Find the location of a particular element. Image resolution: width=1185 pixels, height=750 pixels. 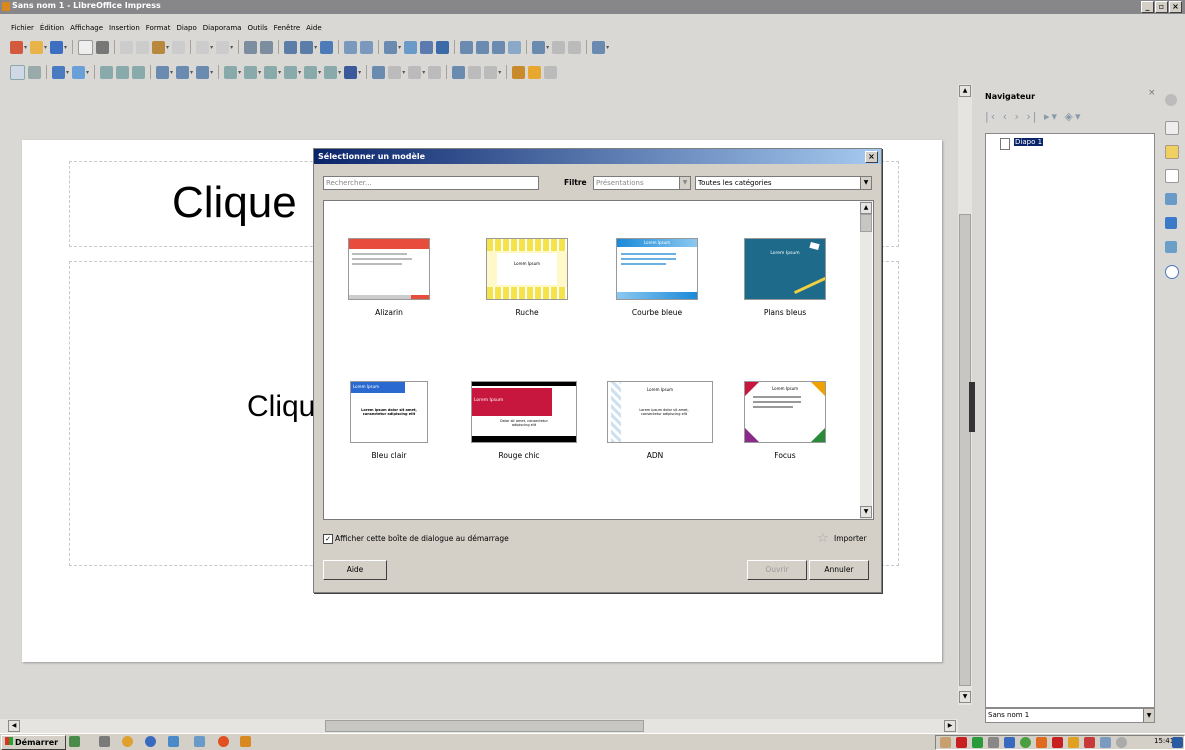

menu-format: Format is located at coordinates (158, 28).